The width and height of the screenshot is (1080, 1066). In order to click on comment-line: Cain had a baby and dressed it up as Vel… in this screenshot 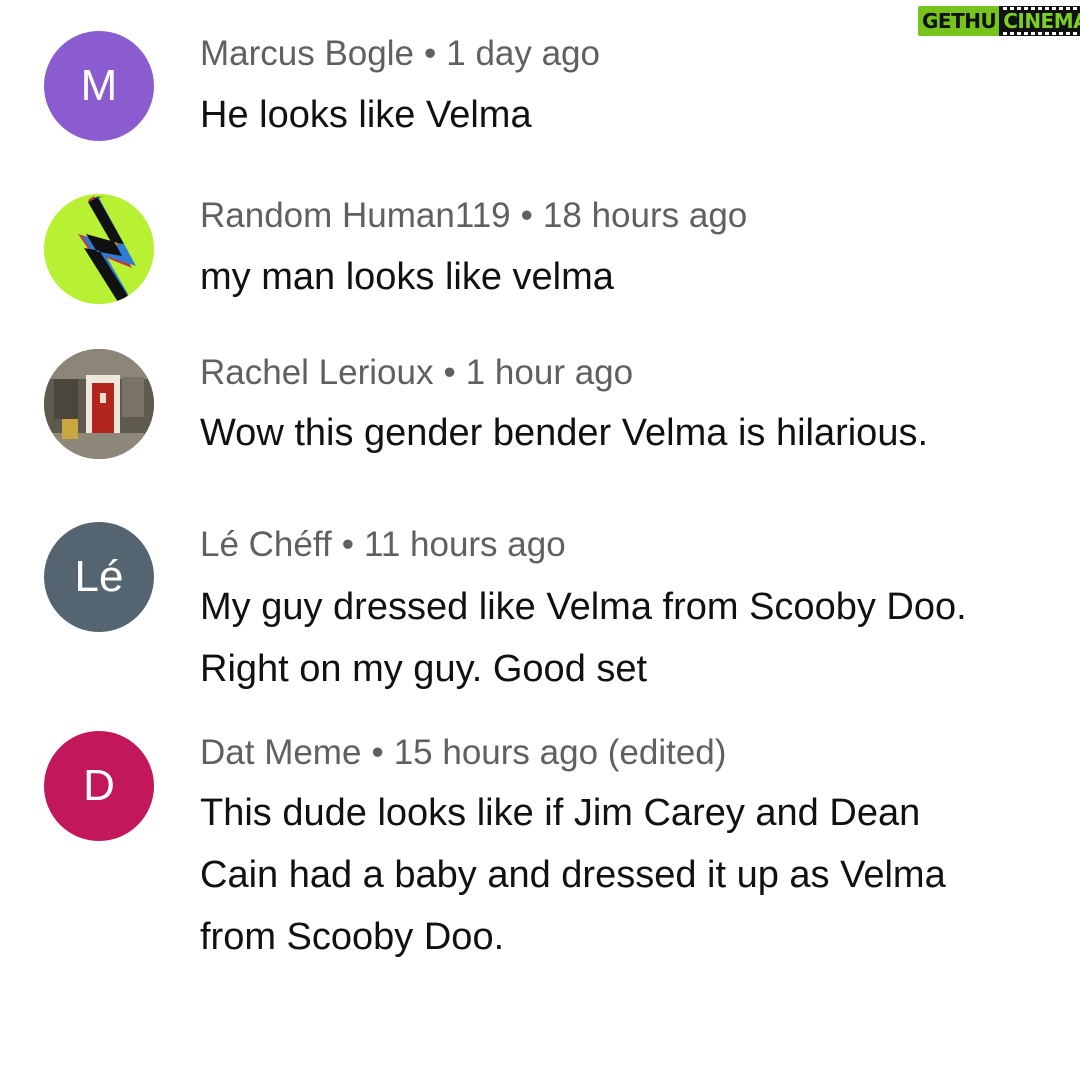, I will do `click(573, 875)`.